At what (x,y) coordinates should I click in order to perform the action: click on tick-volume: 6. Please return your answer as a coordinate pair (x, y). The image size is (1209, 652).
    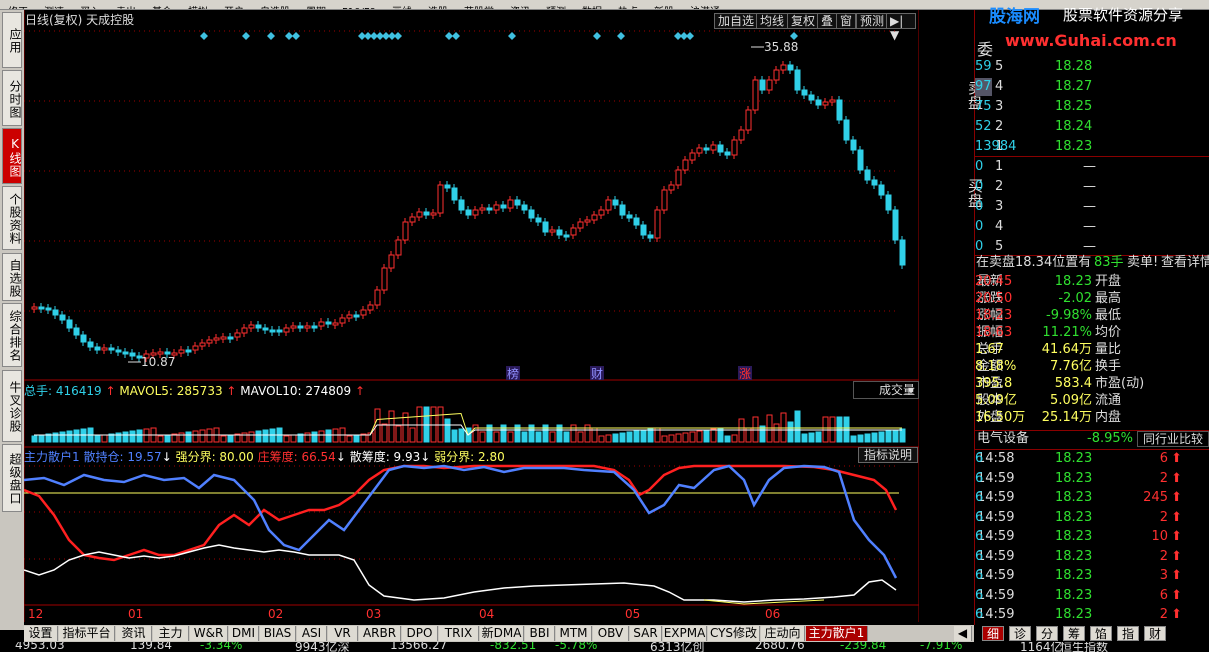
    Looking at the image, I should click on (1163, 595).